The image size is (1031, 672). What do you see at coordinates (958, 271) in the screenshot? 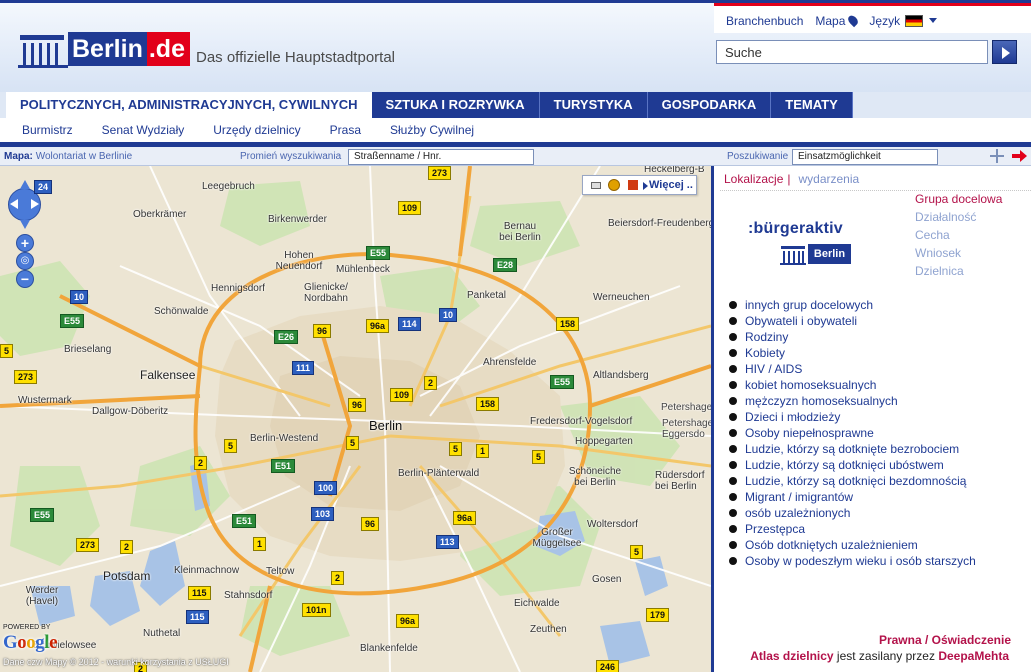
I see `filter-district: Dzielnica` at bounding box center [958, 271].